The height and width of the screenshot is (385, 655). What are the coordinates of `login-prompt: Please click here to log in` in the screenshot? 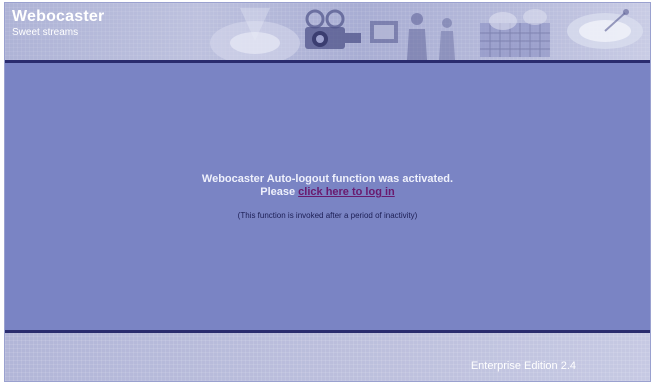 It's located at (327, 192).